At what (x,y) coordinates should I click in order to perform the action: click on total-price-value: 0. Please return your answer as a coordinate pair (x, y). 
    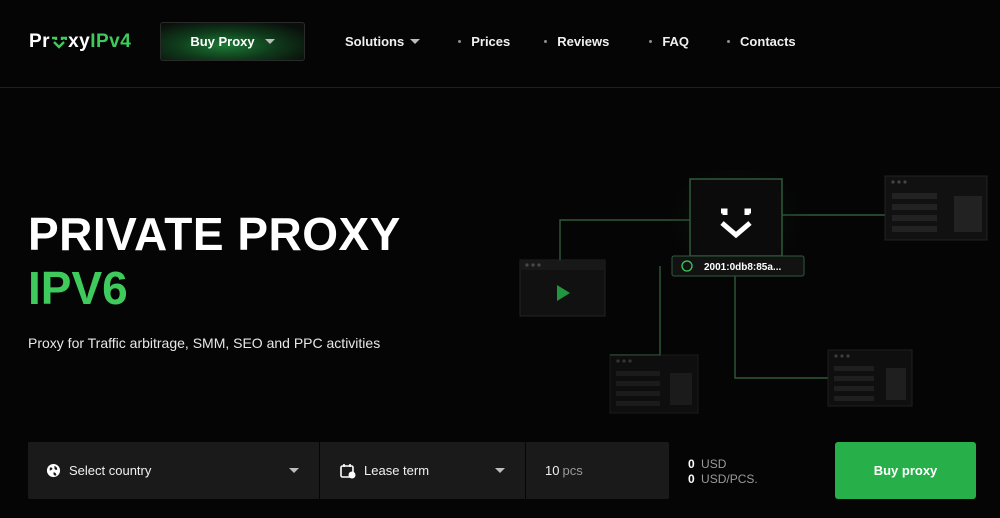
    Looking at the image, I should click on (691, 464).